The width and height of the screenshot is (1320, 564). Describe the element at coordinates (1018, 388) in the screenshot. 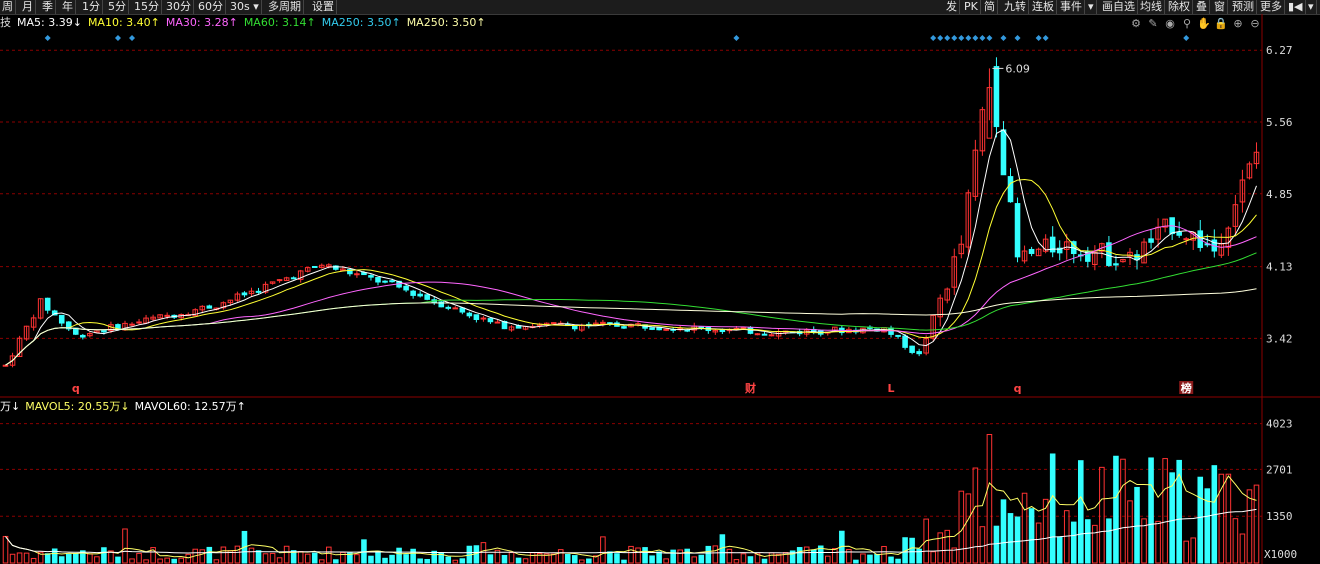

I see `event-marker-3: q` at that location.